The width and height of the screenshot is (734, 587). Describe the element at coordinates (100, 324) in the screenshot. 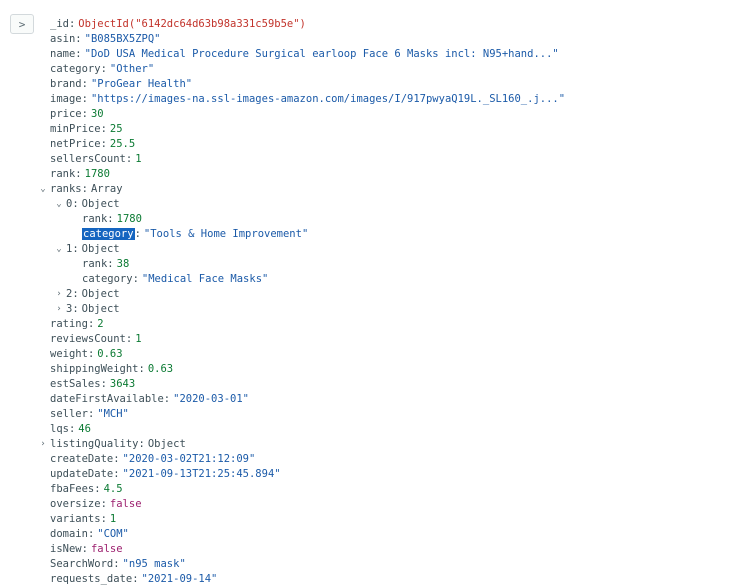

I see `field-value: 2` at that location.